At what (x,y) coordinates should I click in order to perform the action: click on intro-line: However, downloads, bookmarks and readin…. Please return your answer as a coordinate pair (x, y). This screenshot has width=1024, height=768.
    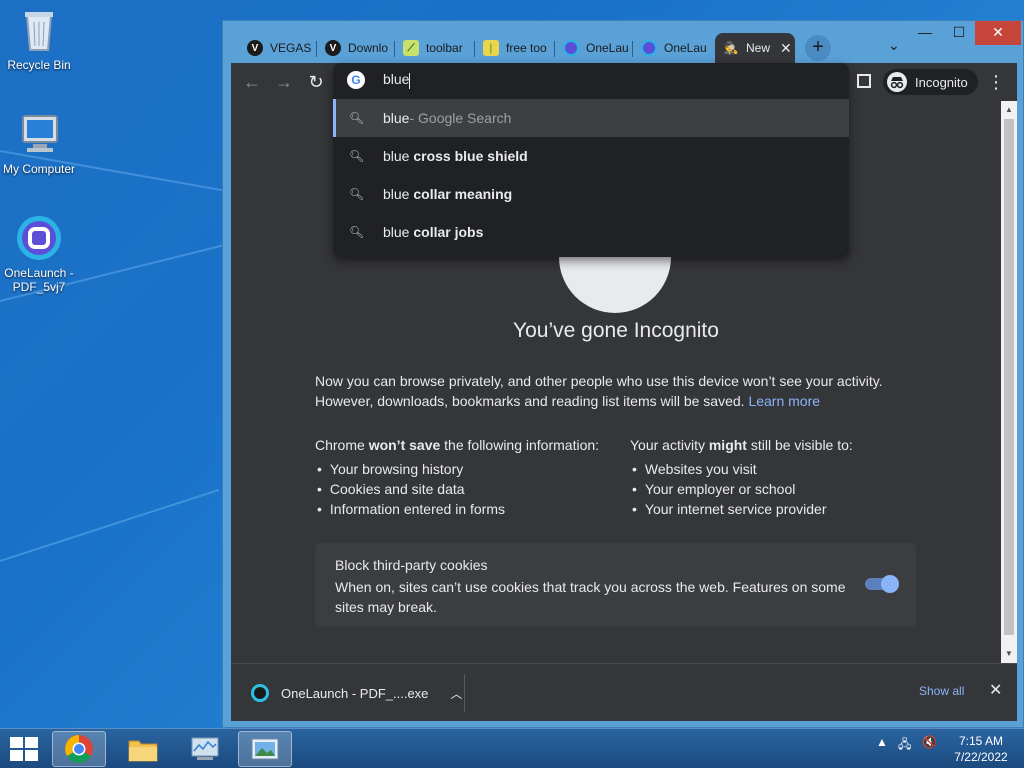
    Looking at the image, I should click on (530, 401).